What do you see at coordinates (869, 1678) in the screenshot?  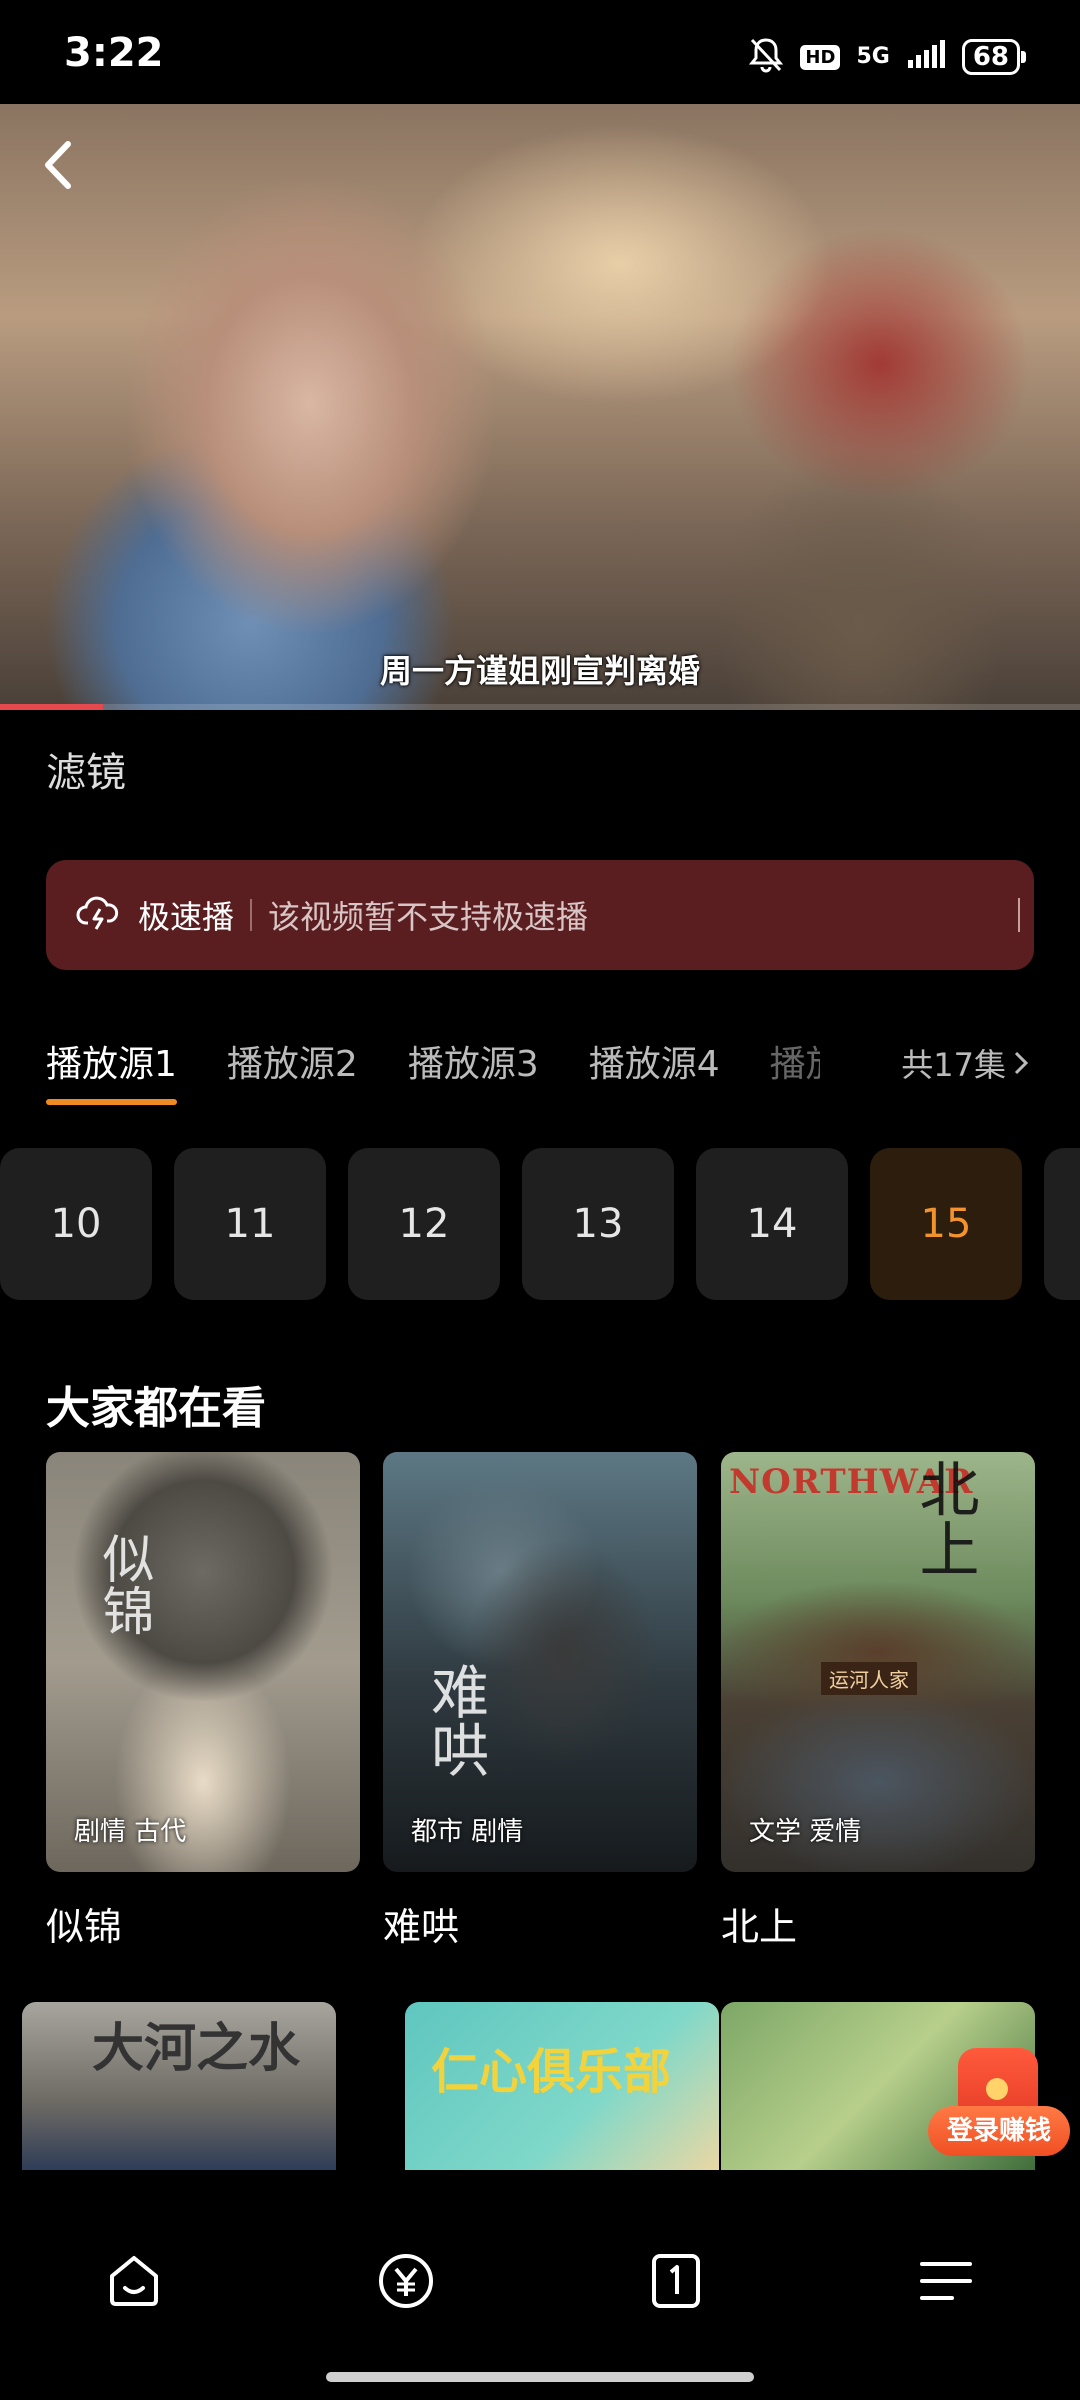 I see `poster-sign: 运河人家` at bounding box center [869, 1678].